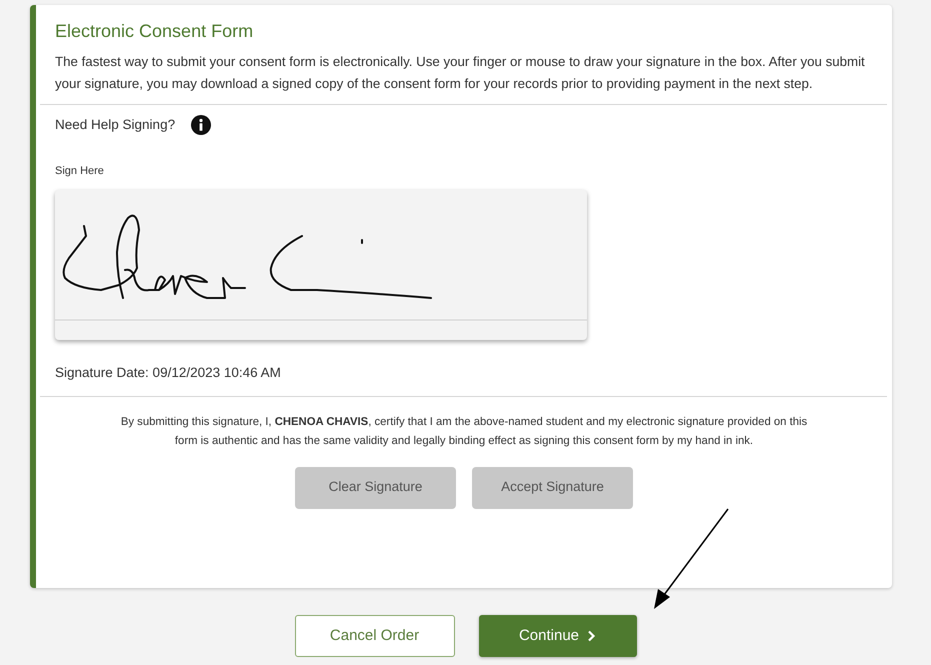 This screenshot has width=931, height=665. Describe the element at coordinates (154, 31) in the screenshot. I see `form-title: Electronic Consent Form` at that location.